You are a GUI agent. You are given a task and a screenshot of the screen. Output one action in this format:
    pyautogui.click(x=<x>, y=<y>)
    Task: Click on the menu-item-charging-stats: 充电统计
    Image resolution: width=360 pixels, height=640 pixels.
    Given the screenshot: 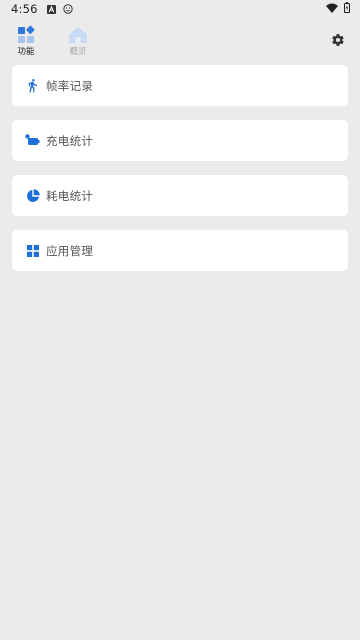 What is the action you would take?
    pyautogui.click(x=180, y=140)
    